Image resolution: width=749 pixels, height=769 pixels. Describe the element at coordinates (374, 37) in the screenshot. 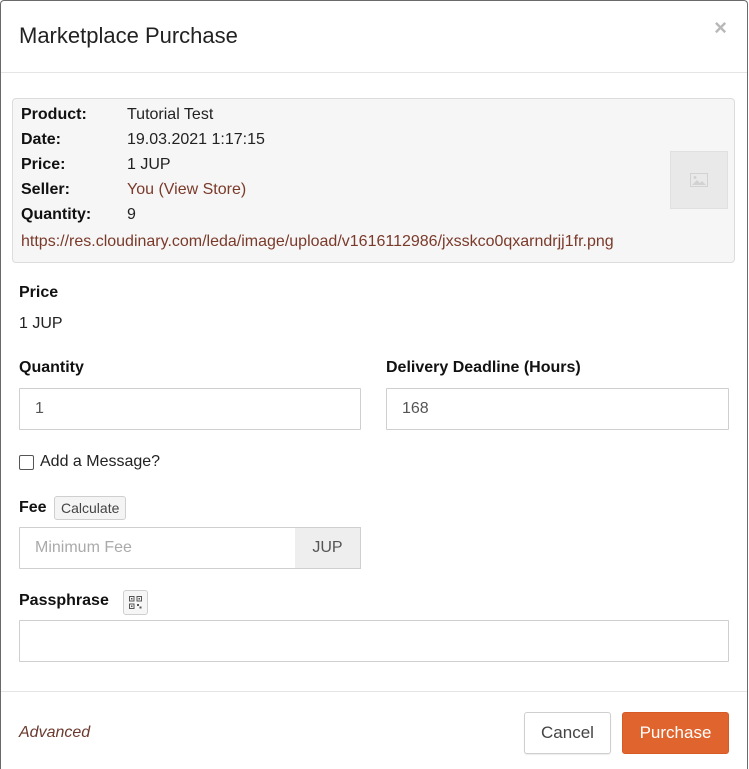

I see `modal-header: Marketplace Purchase ×` at that location.